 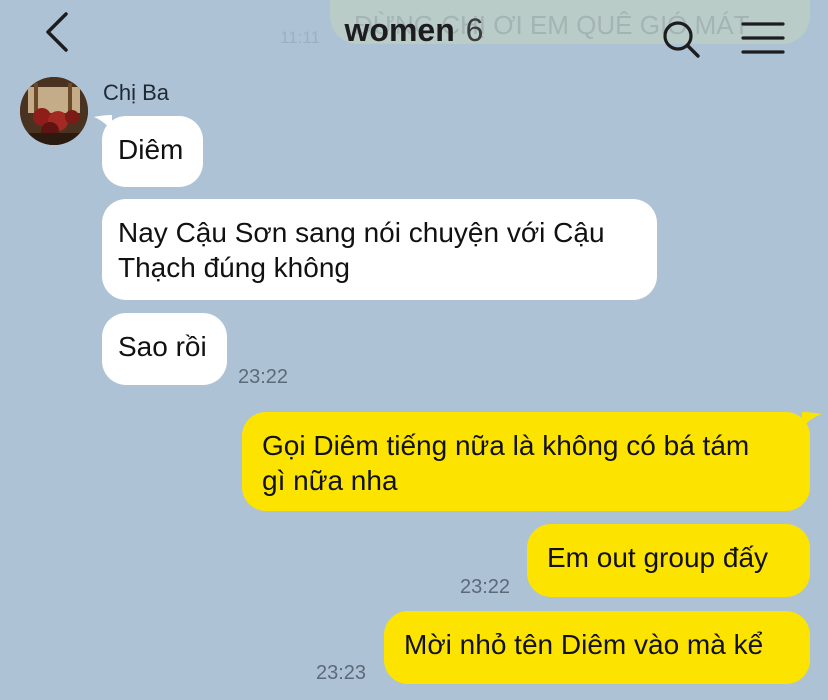 I want to click on message-time: 23:23, so click(x=341, y=673).